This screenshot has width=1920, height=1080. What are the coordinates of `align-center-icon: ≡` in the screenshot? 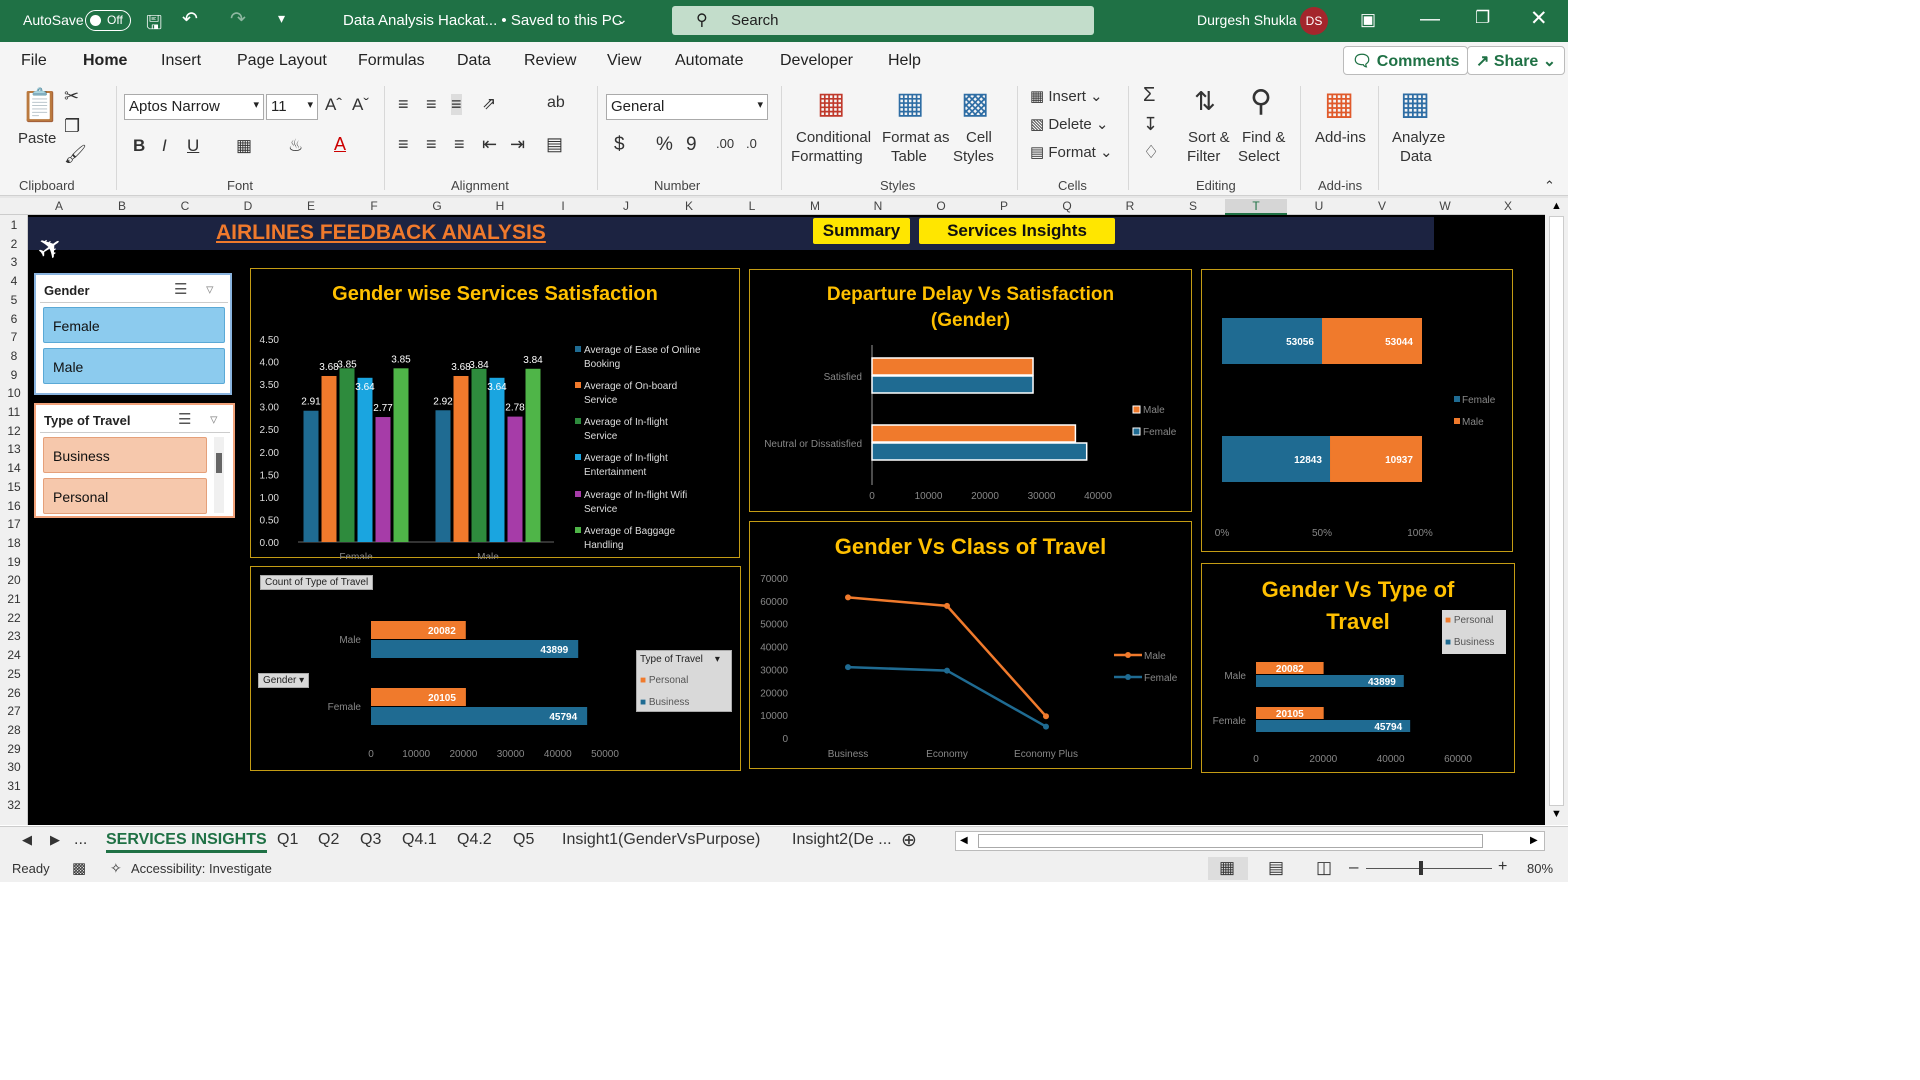 It's located at (431, 144).